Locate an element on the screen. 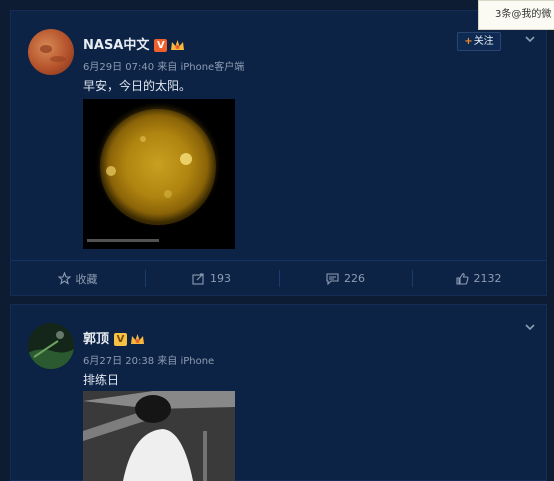 The image size is (554, 481). follow-button: +关注 is located at coordinates (479, 41).